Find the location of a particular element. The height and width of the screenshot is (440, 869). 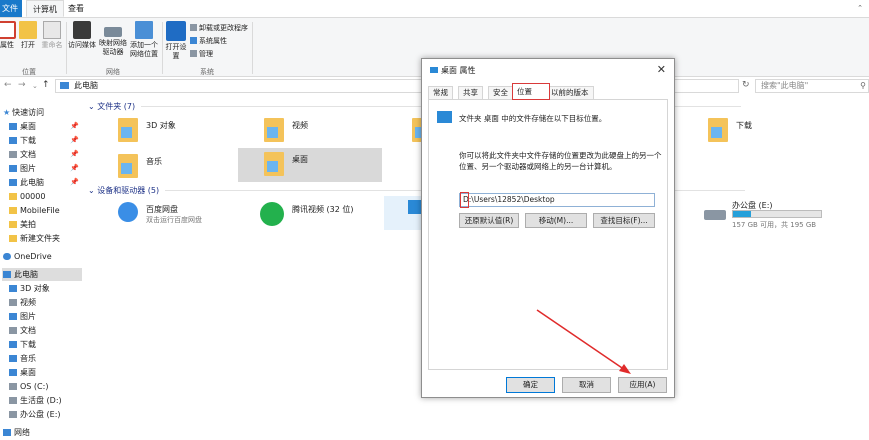

rename-button: 重命名 is located at coordinates (52, 35).